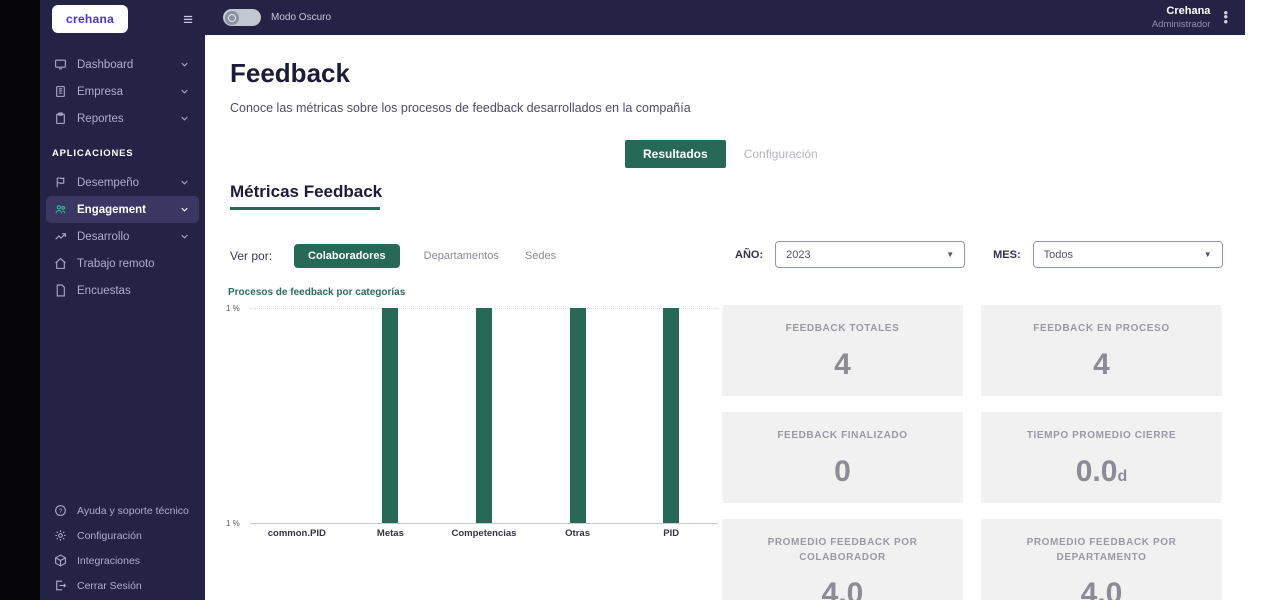  Describe the element at coordinates (104, 290) in the screenshot. I see `nav-label: Encuestas` at that location.